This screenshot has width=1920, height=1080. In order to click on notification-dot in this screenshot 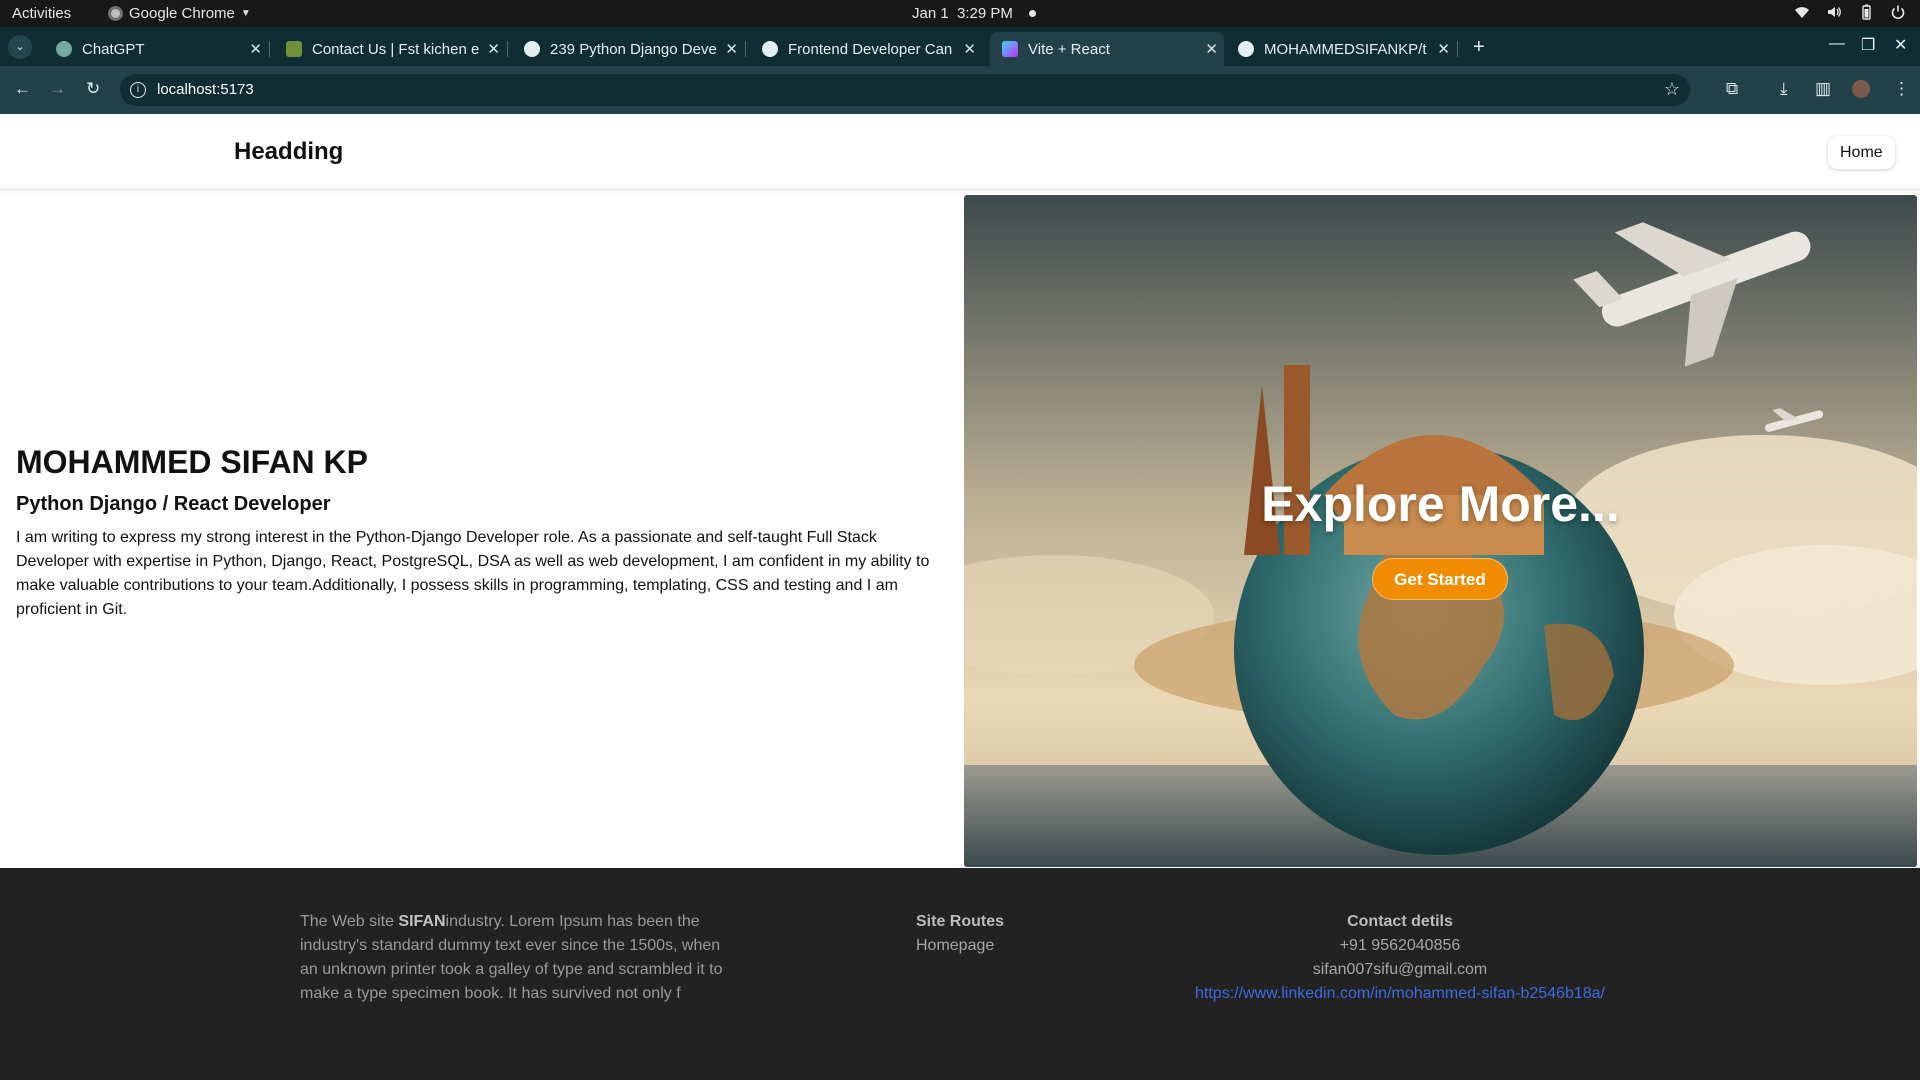, I will do `click(1032, 13)`.